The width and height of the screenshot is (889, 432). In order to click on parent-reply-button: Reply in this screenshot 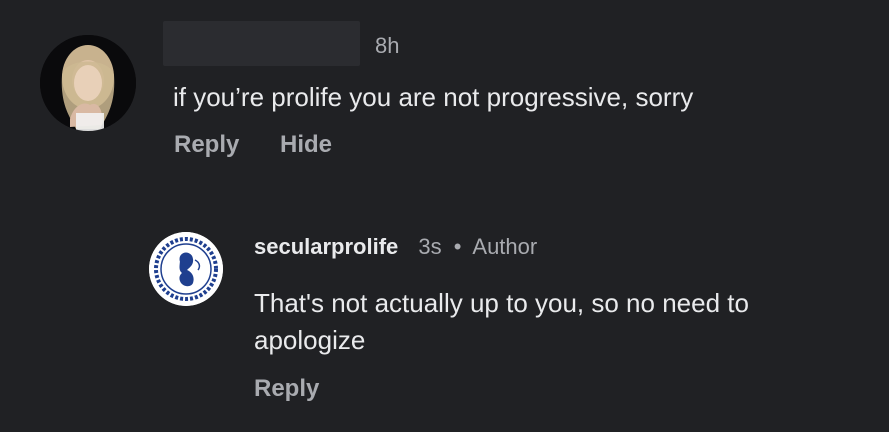, I will do `click(206, 145)`.